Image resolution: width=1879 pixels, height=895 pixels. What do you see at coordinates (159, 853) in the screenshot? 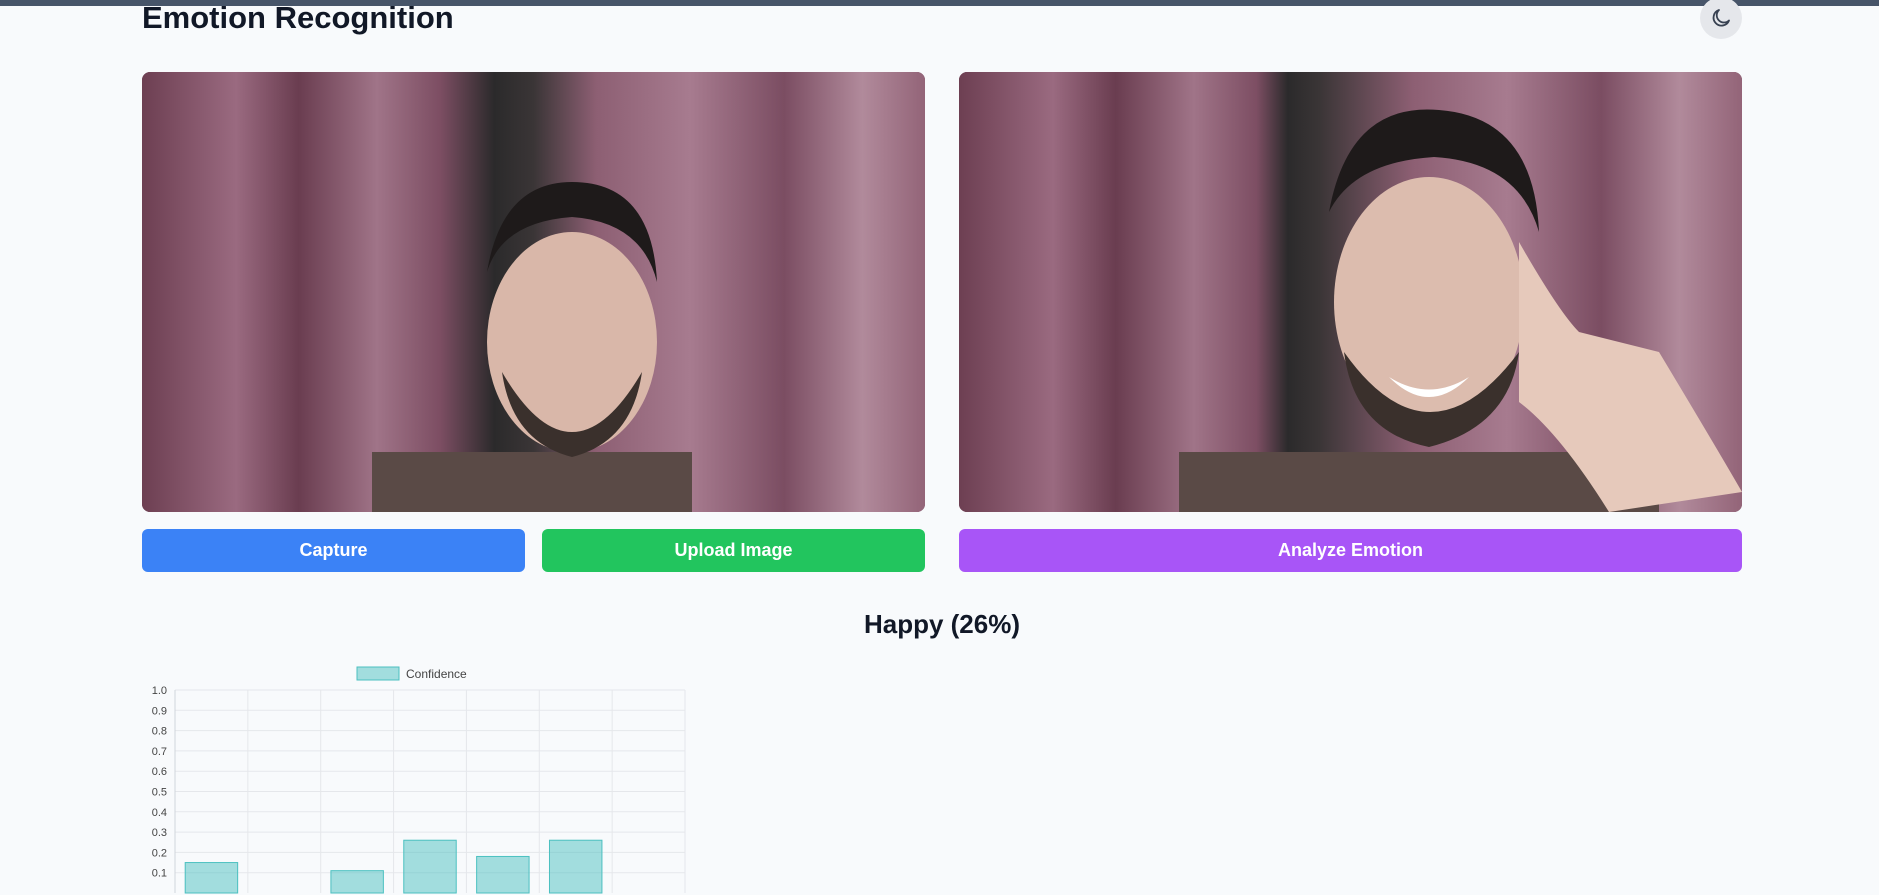
I see `y-tick-label: 0.2` at bounding box center [159, 853].